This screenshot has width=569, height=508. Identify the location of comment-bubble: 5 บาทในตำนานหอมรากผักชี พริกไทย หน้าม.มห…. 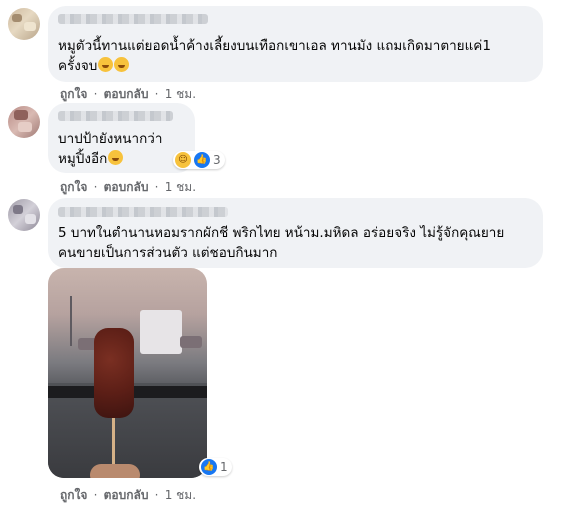
(295, 233).